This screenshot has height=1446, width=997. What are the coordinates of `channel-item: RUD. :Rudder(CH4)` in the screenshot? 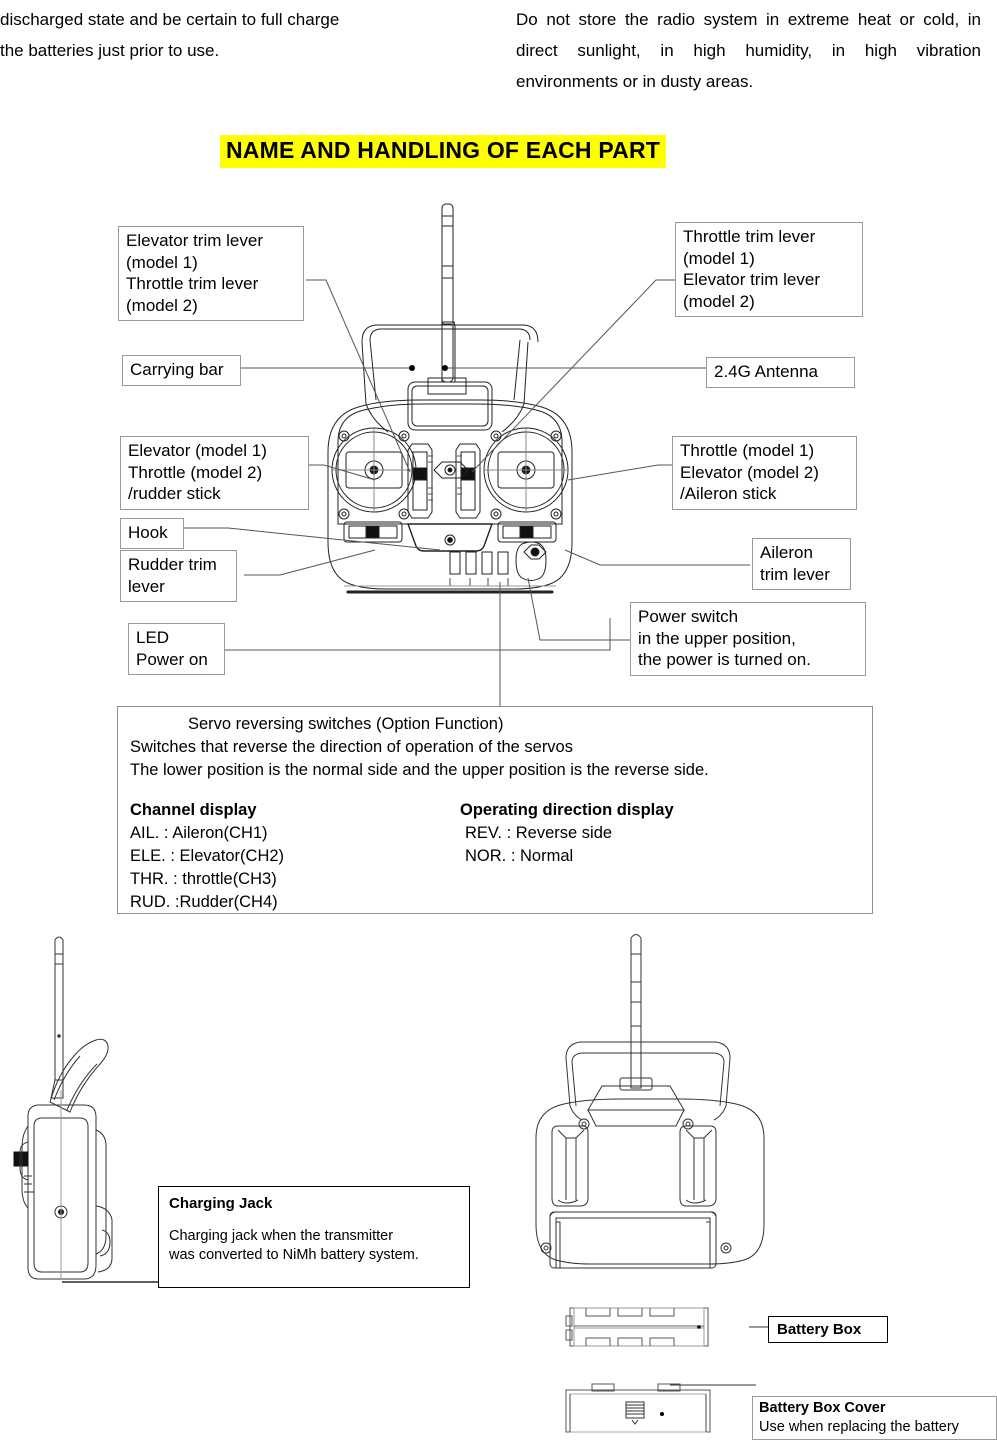 It's located at (204, 902).